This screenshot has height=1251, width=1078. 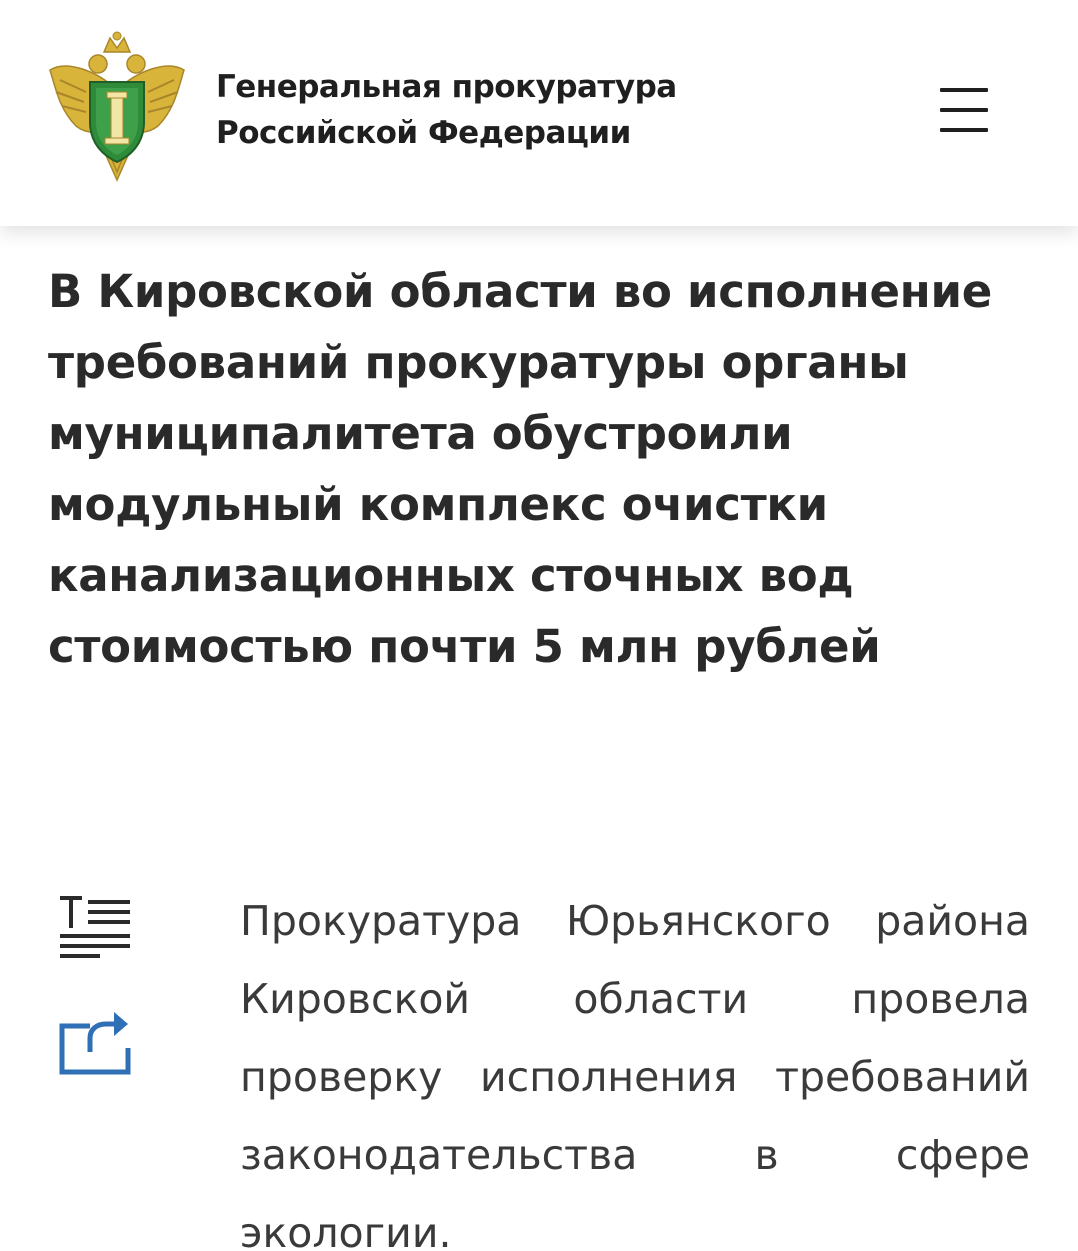 What do you see at coordinates (341, 1077) in the screenshot?
I see `body-word: проверку` at bounding box center [341, 1077].